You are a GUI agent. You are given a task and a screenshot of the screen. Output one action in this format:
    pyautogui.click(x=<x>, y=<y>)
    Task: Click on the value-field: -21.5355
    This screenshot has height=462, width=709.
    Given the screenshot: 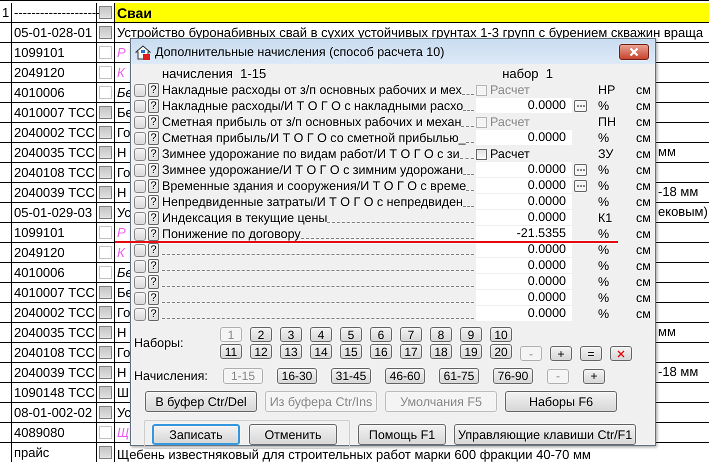 What is the action you would take?
    pyautogui.click(x=524, y=233)
    